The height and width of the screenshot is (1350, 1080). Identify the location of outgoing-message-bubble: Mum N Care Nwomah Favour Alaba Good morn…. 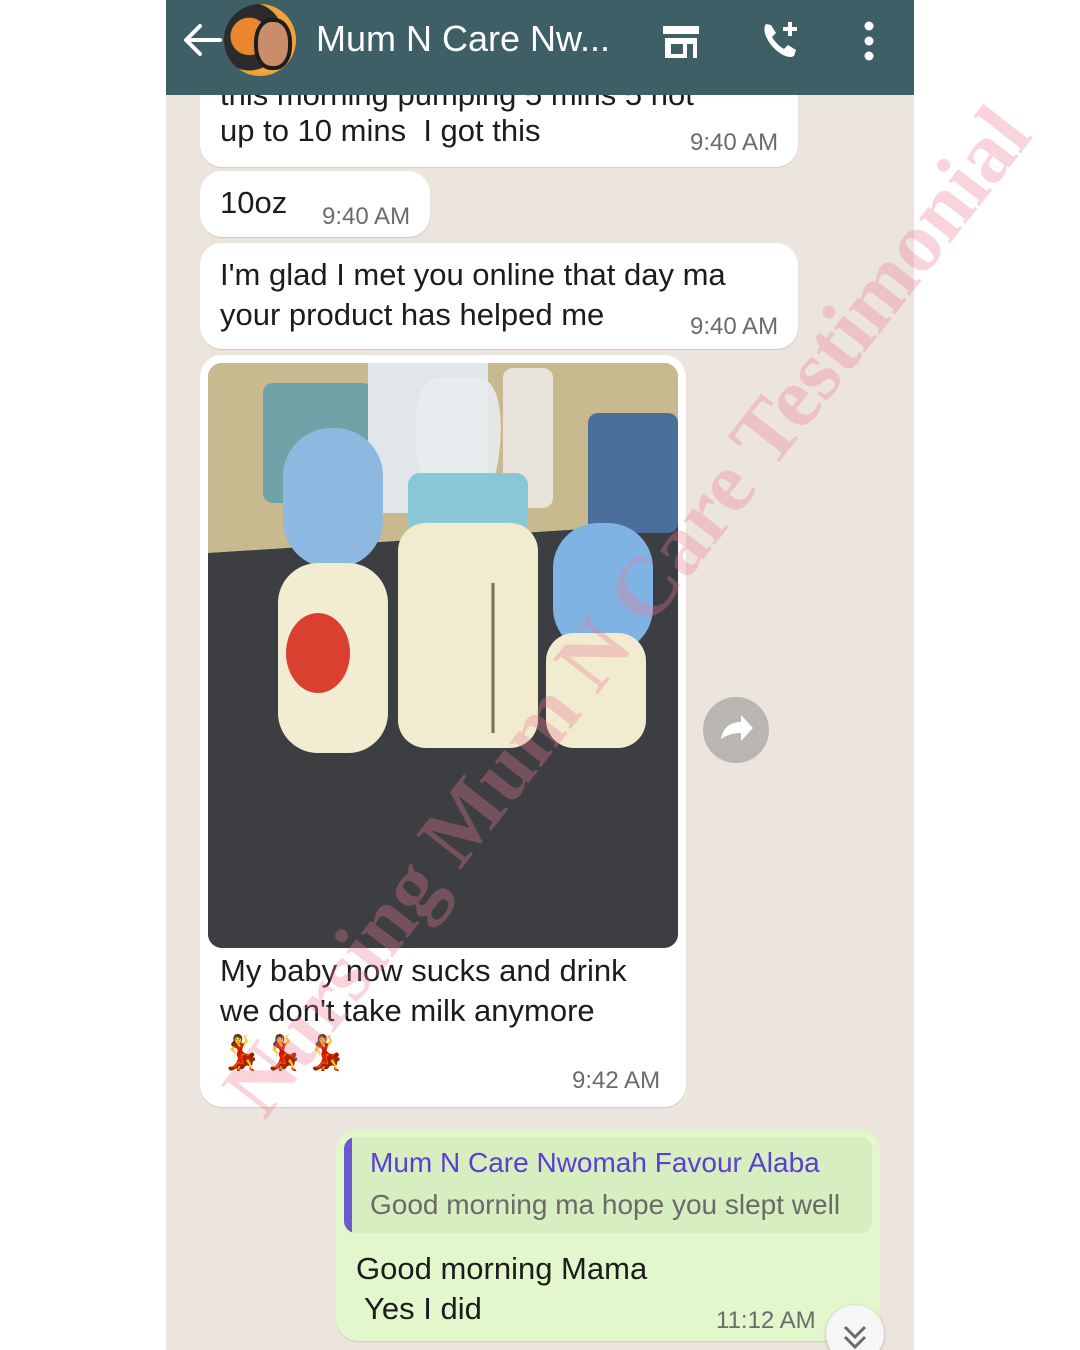
(608, 1235).